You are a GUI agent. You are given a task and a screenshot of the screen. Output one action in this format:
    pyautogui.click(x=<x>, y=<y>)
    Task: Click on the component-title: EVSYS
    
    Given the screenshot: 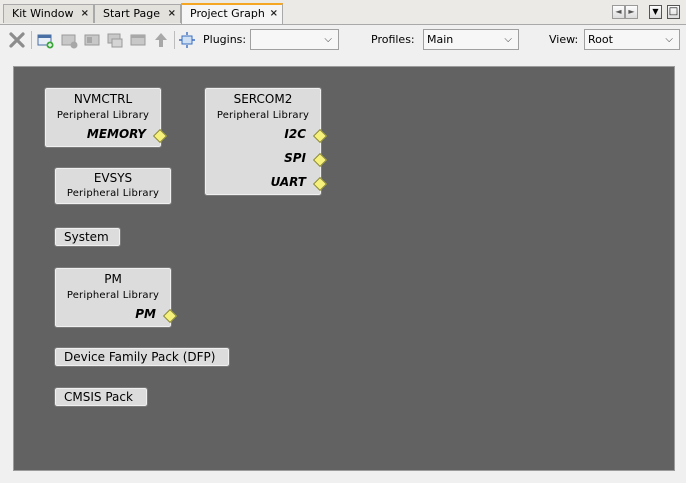 What is the action you would take?
    pyautogui.click(x=113, y=178)
    